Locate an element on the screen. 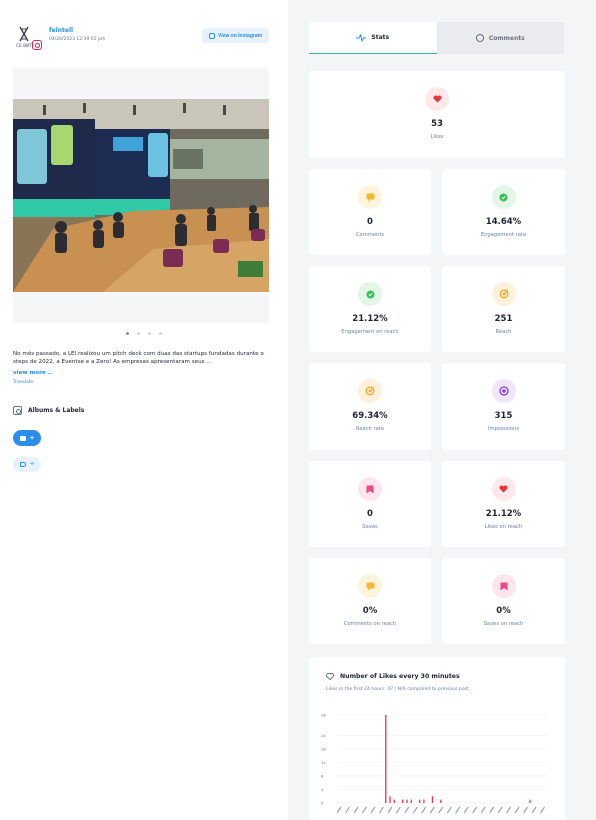 This screenshot has height=820, width=596. stat-card-saves-on-reach: 0% Saves on reach is located at coordinates (503, 601).